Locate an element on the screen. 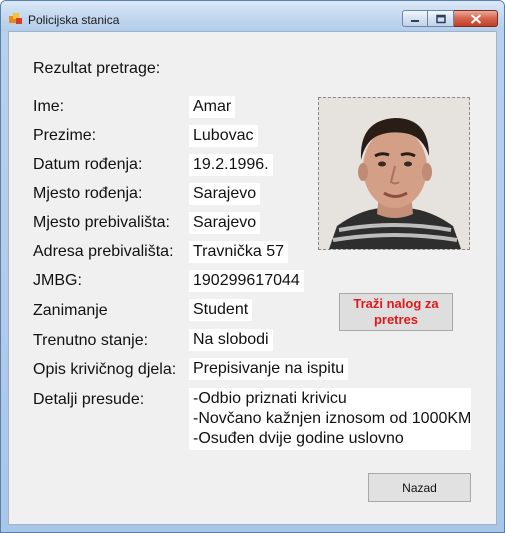  person-photo-illustration is located at coordinates (394, 173).